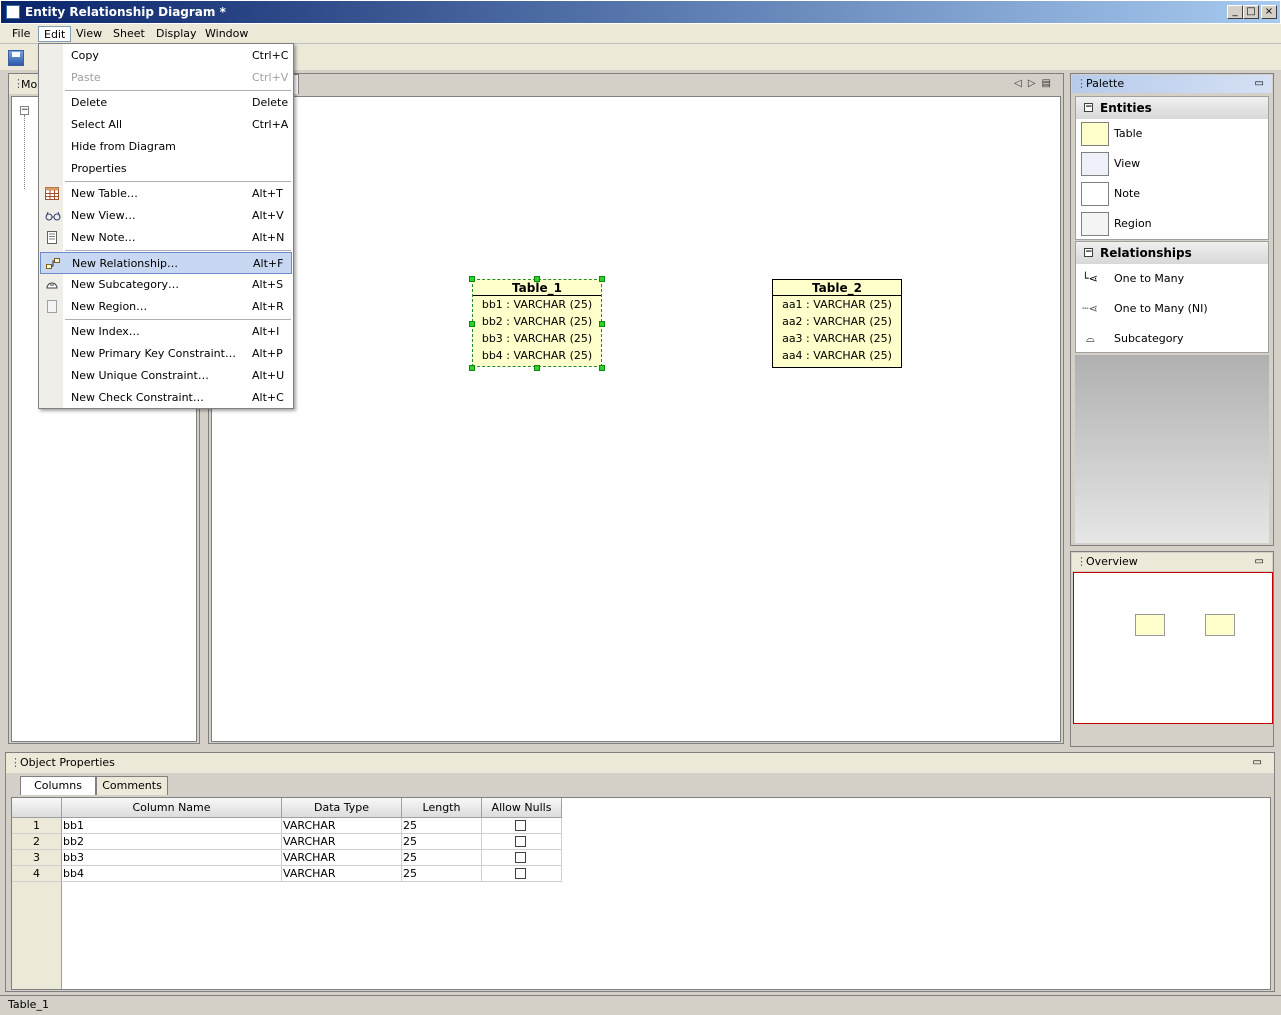 This screenshot has width=1281, height=1015. Describe the element at coordinates (166, 398) in the screenshot. I see `menu-item-new-check-constraint: New Check Constraint… Alt+C` at that location.